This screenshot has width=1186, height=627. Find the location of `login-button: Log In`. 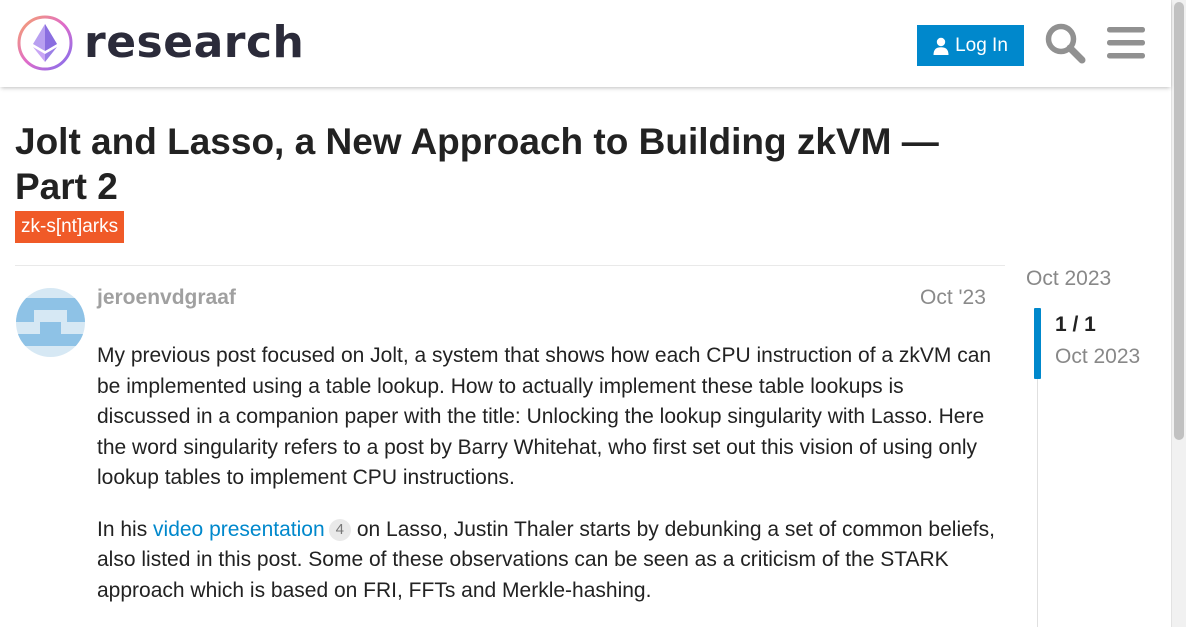

login-button: Log In is located at coordinates (970, 45).